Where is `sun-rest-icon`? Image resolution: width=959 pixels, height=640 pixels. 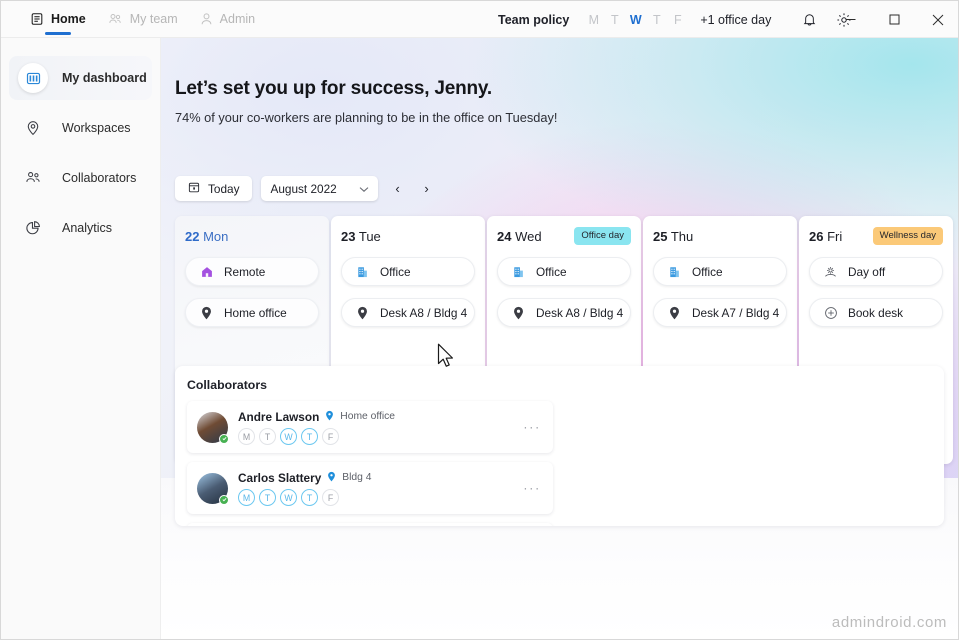 sun-rest-icon is located at coordinates (830, 272).